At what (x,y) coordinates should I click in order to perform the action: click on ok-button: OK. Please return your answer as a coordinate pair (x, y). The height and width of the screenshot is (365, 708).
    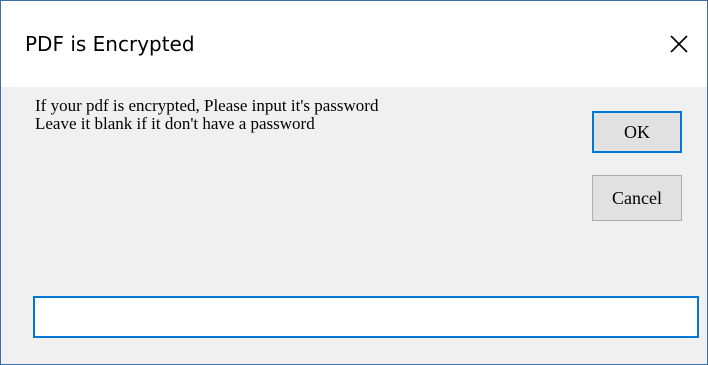
    Looking at the image, I should click on (637, 132).